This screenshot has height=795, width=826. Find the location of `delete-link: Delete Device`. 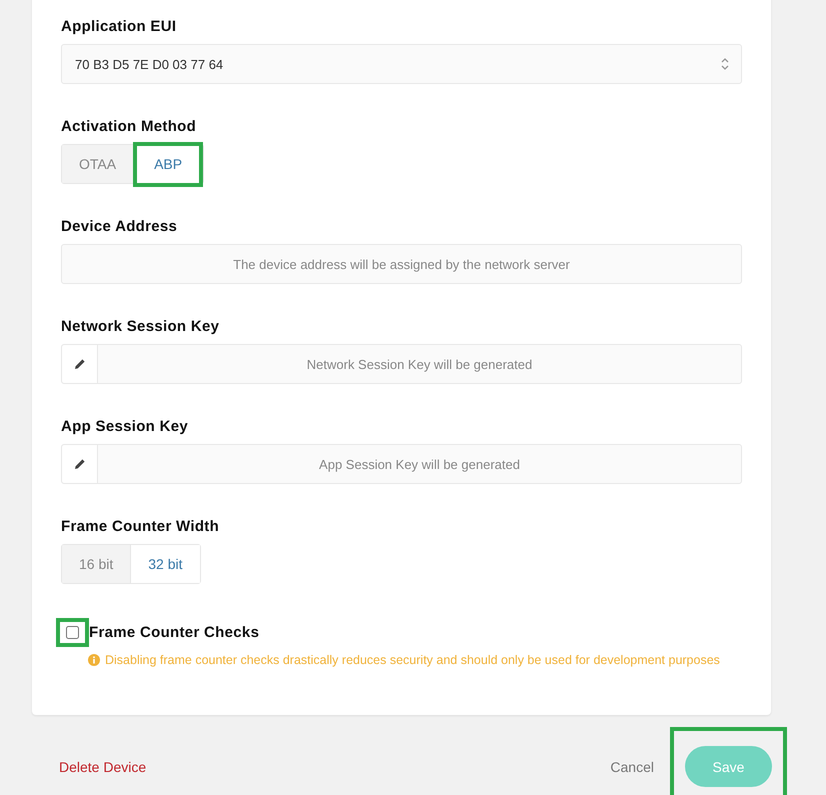

delete-link: Delete Device is located at coordinates (102, 766).